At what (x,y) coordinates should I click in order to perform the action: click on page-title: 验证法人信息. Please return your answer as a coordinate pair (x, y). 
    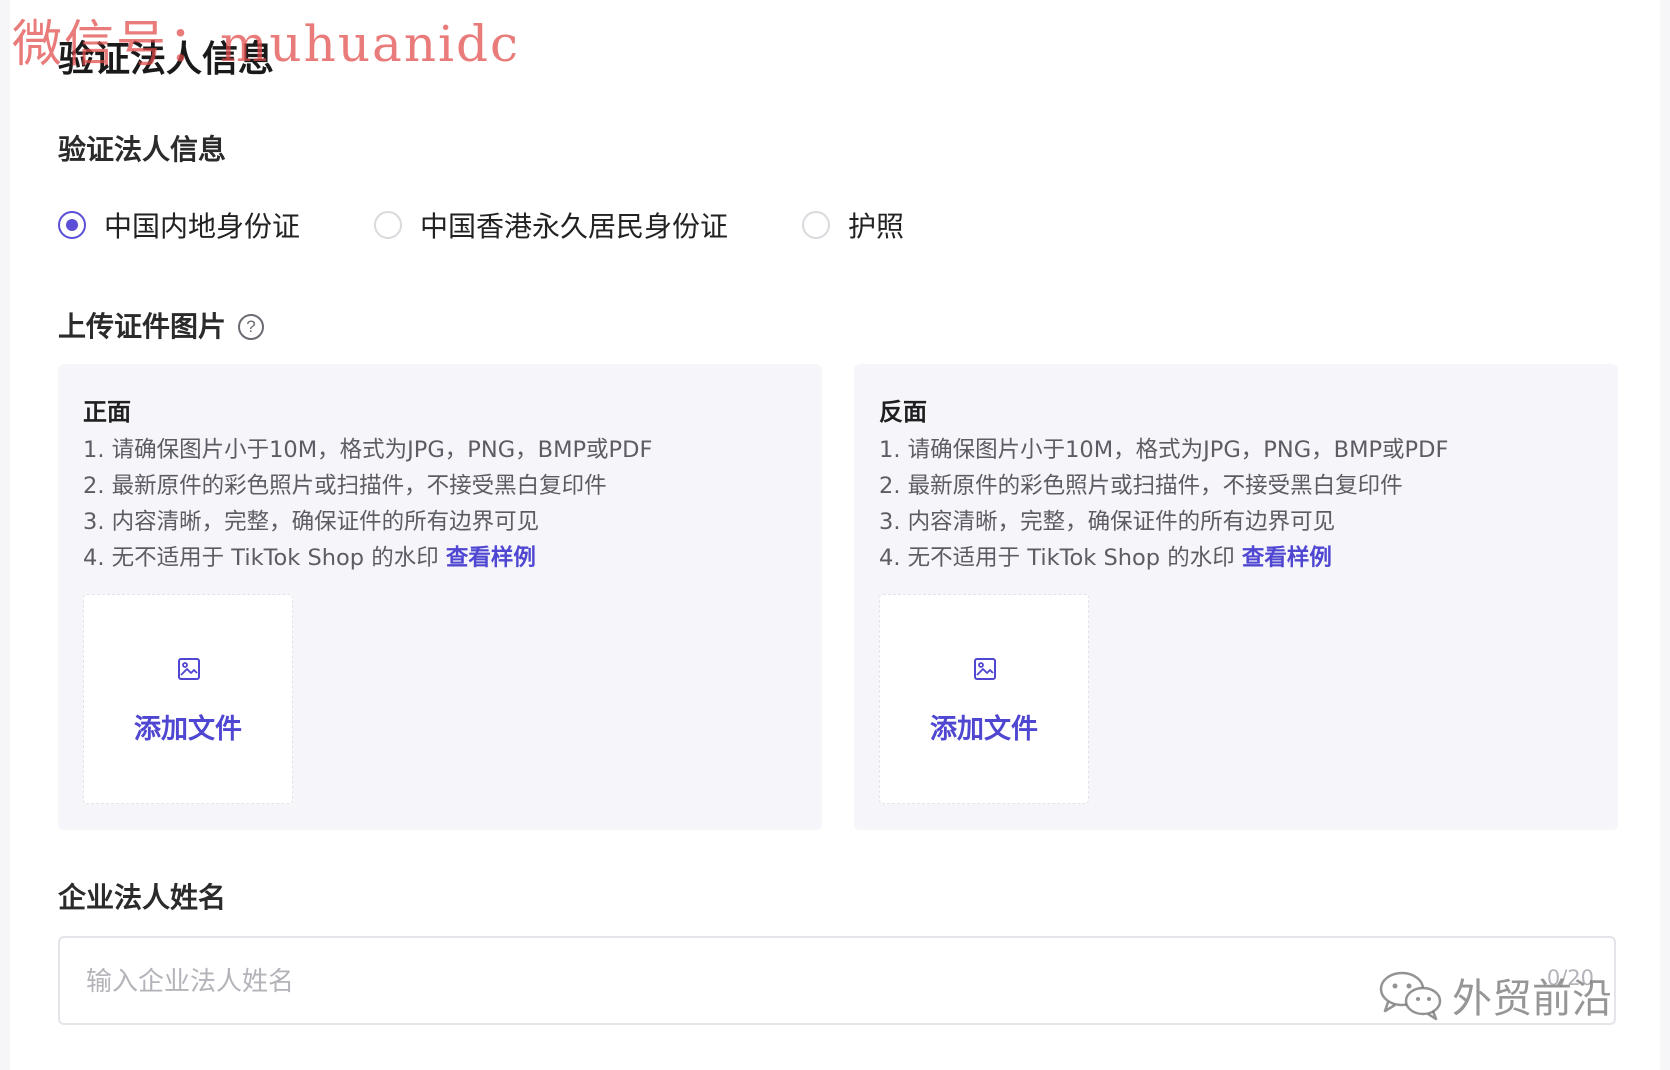
    Looking at the image, I should click on (166, 59).